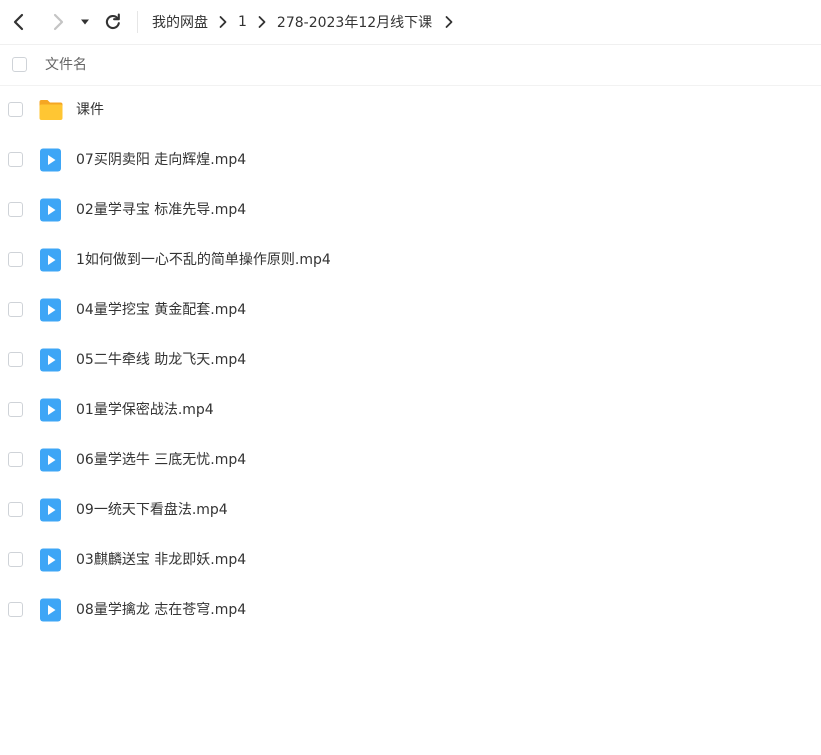  I want to click on file-name: 01量学保密战法.mp4, so click(145, 410).